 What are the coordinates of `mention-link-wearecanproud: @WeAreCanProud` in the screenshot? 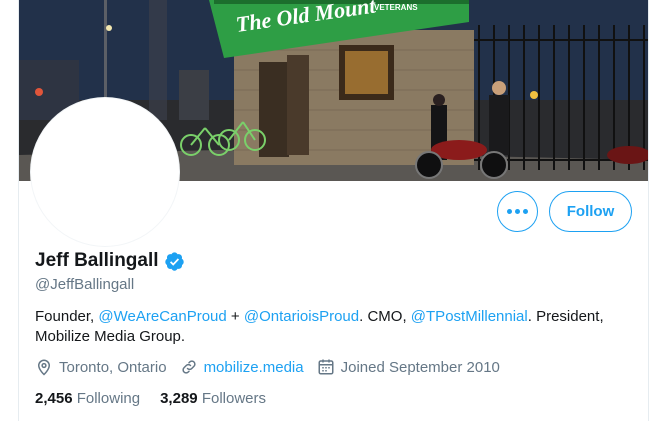 It's located at (162, 316).